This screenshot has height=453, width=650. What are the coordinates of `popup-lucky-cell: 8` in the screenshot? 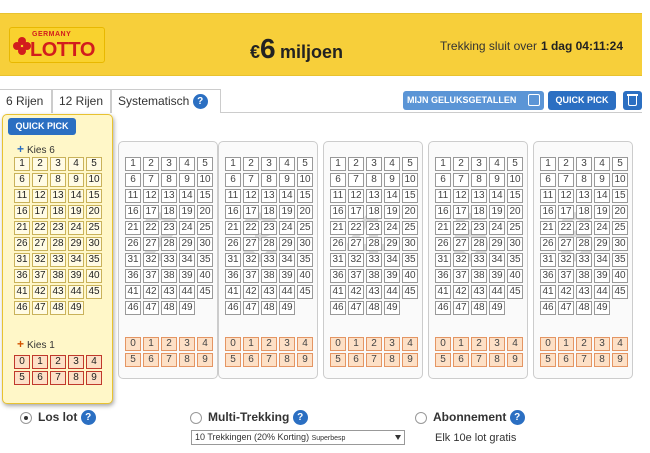 It's located at (76, 378).